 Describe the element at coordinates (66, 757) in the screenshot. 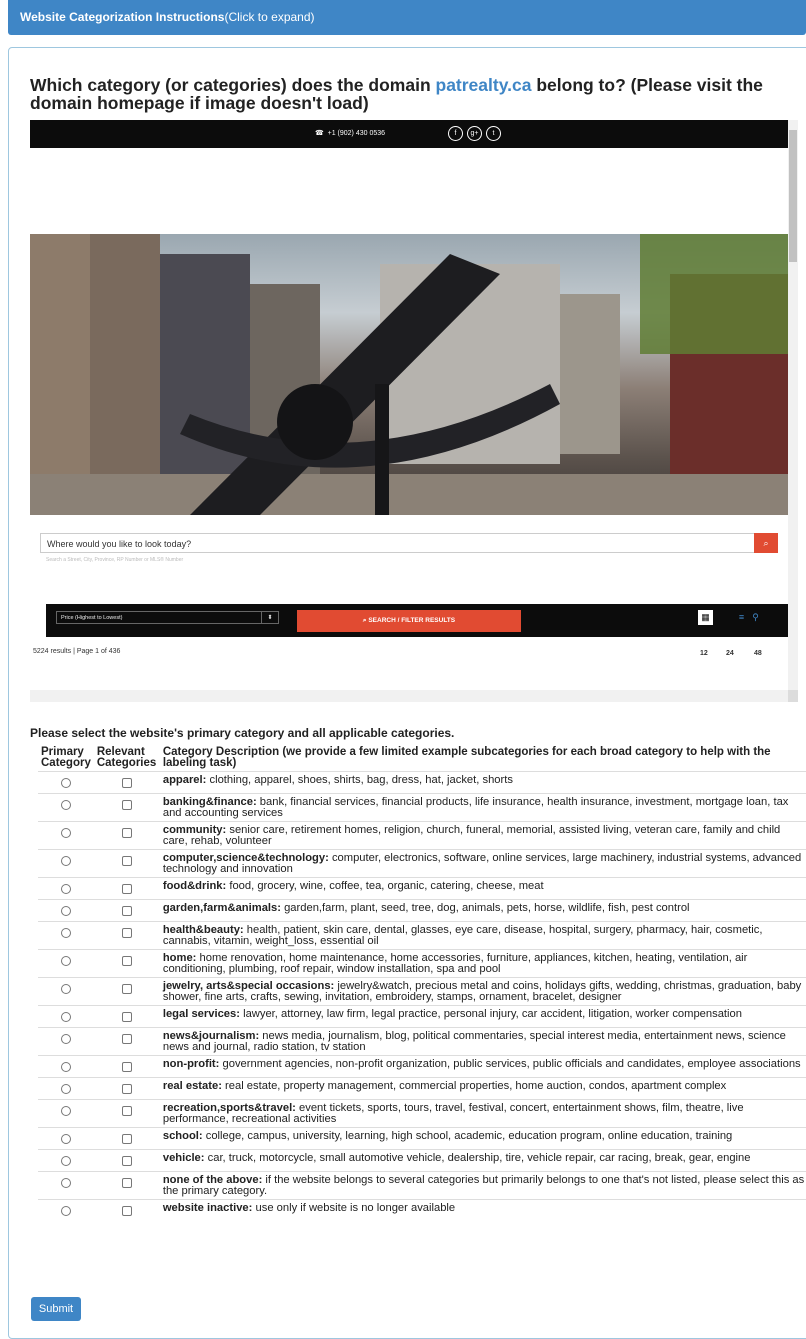

I see `col-primary-header: Primary Category` at that location.